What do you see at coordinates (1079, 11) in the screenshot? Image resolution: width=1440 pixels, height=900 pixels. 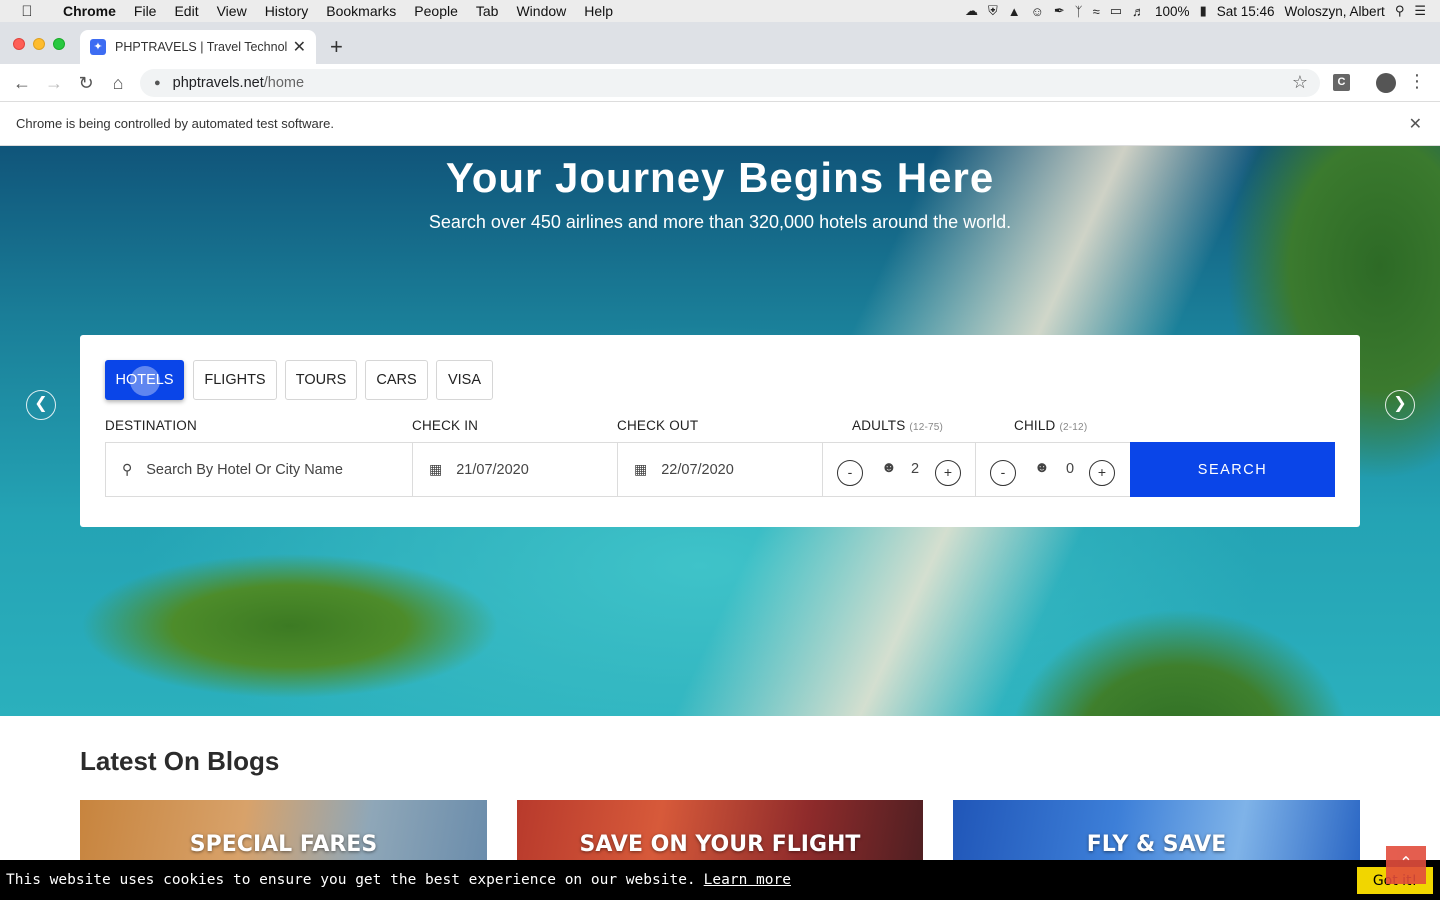 I see `bluetooth-icon: ᛉ` at bounding box center [1079, 11].